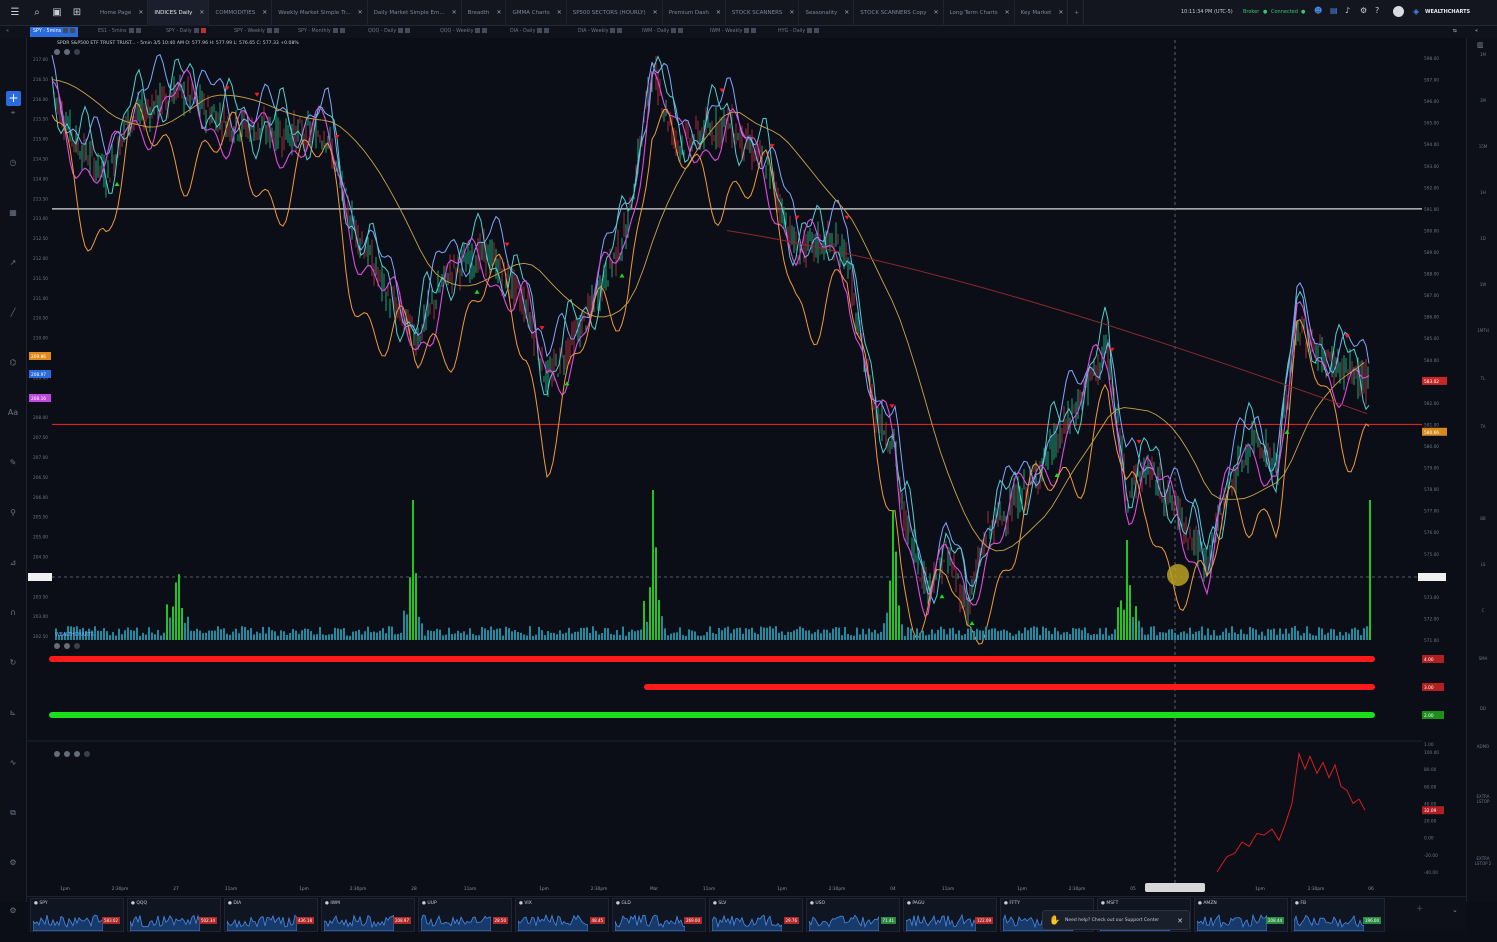 The width and height of the screenshot is (1497, 942). I want to click on sync-icon: ⇆, so click(1455, 32).